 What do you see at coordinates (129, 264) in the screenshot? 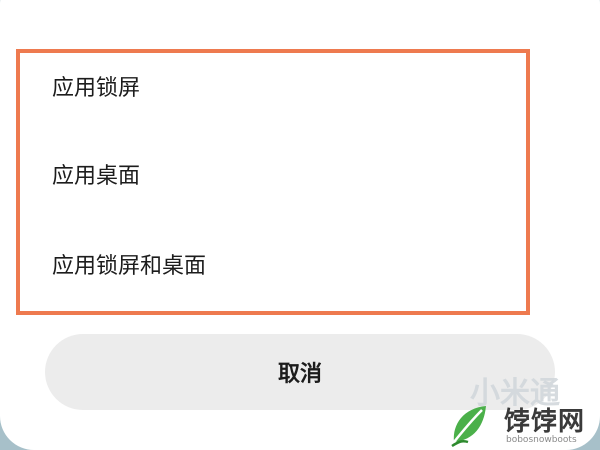
I see `option-apply-lockscreen-and-desktop: 应用锁屏和桌面` at bounding box center [129, 264].